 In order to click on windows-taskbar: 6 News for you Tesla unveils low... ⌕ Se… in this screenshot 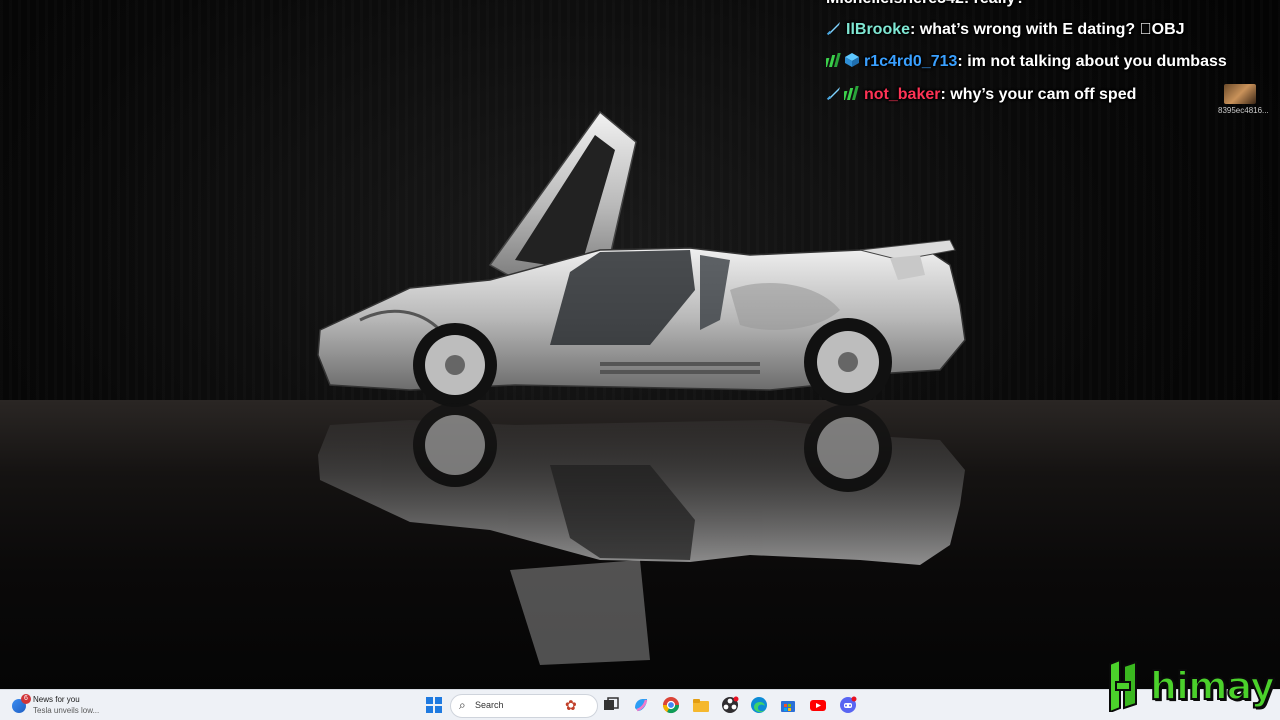, I will do `click(640, 704)`.